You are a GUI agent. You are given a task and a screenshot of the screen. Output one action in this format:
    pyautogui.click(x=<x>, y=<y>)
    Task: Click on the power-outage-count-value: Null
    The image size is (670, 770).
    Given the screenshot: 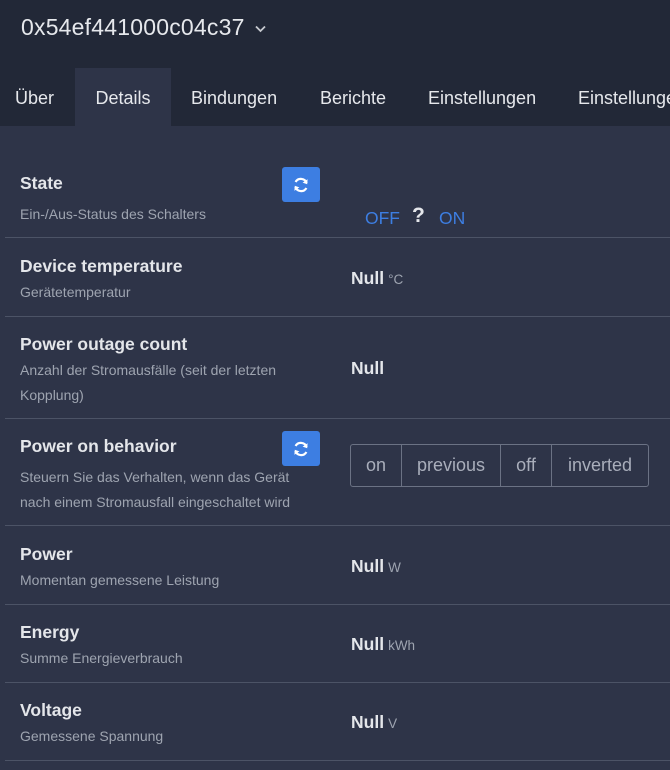 What is the action you would take?
    pyautogui.click(x=368, y=368)
    